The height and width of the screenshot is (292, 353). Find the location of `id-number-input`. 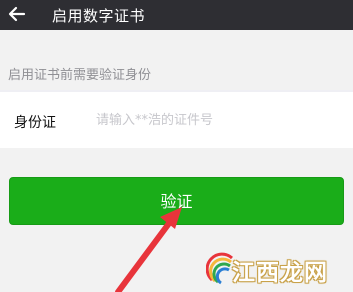

id-number-input is located at coordinates (216, 120).